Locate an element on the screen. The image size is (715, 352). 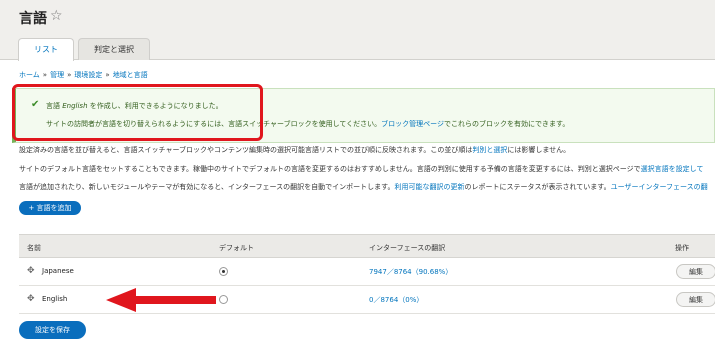
header-default: デフォルト is located at coordinates (236, 248).